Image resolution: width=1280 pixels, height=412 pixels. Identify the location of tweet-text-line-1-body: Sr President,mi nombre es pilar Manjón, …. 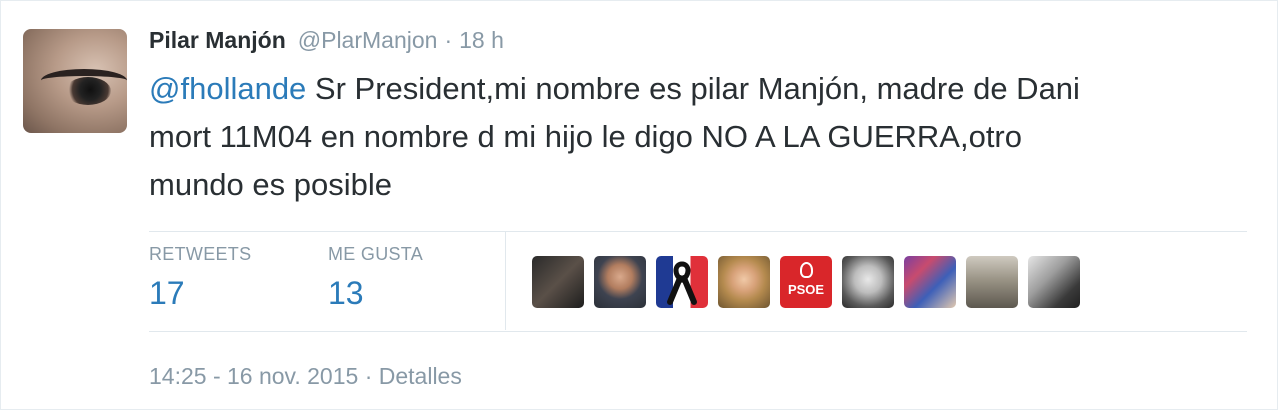
(693, 88).